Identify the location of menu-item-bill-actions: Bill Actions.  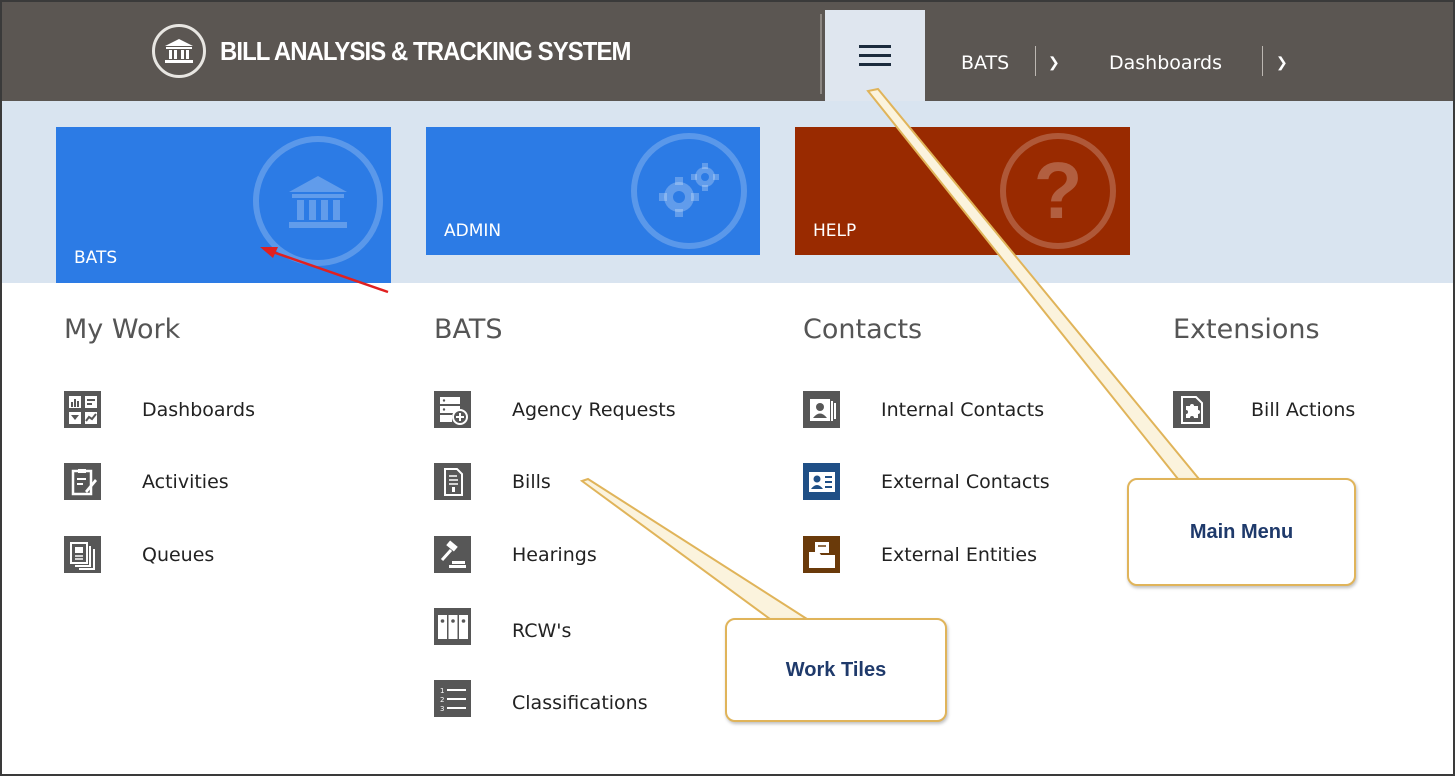
(1303, 410).